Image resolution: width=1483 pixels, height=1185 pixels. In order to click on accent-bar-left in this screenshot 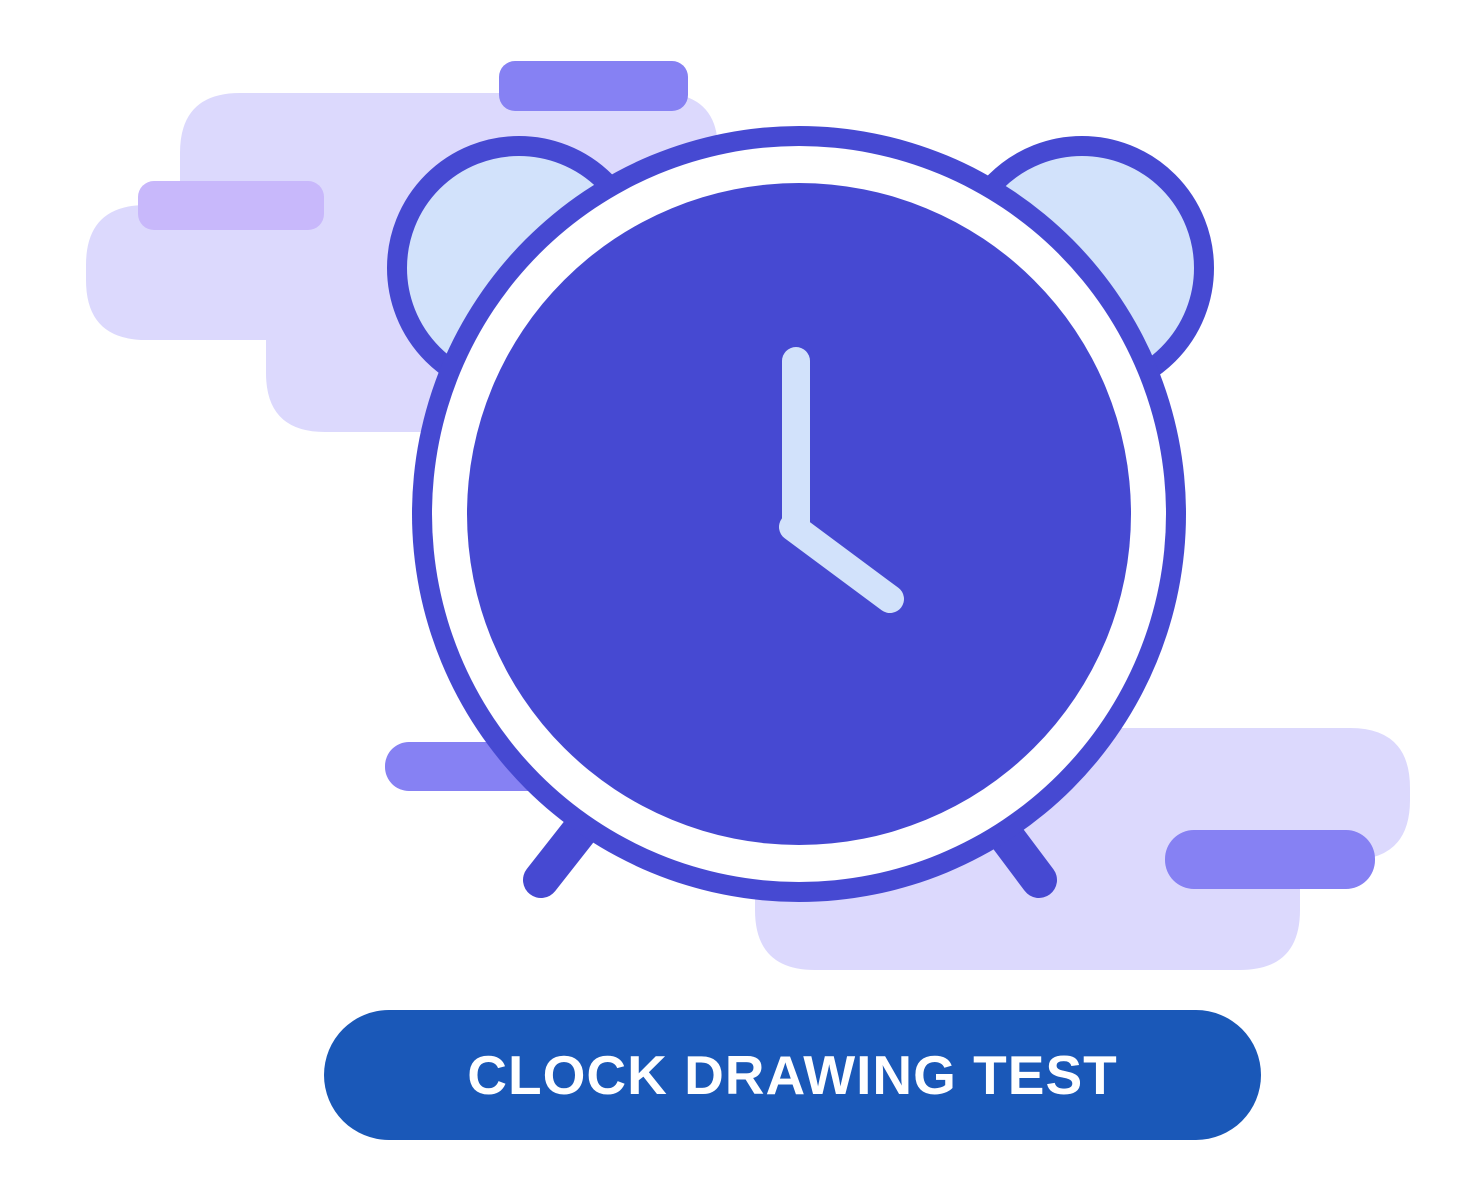, I will do `click(231, 205)`.